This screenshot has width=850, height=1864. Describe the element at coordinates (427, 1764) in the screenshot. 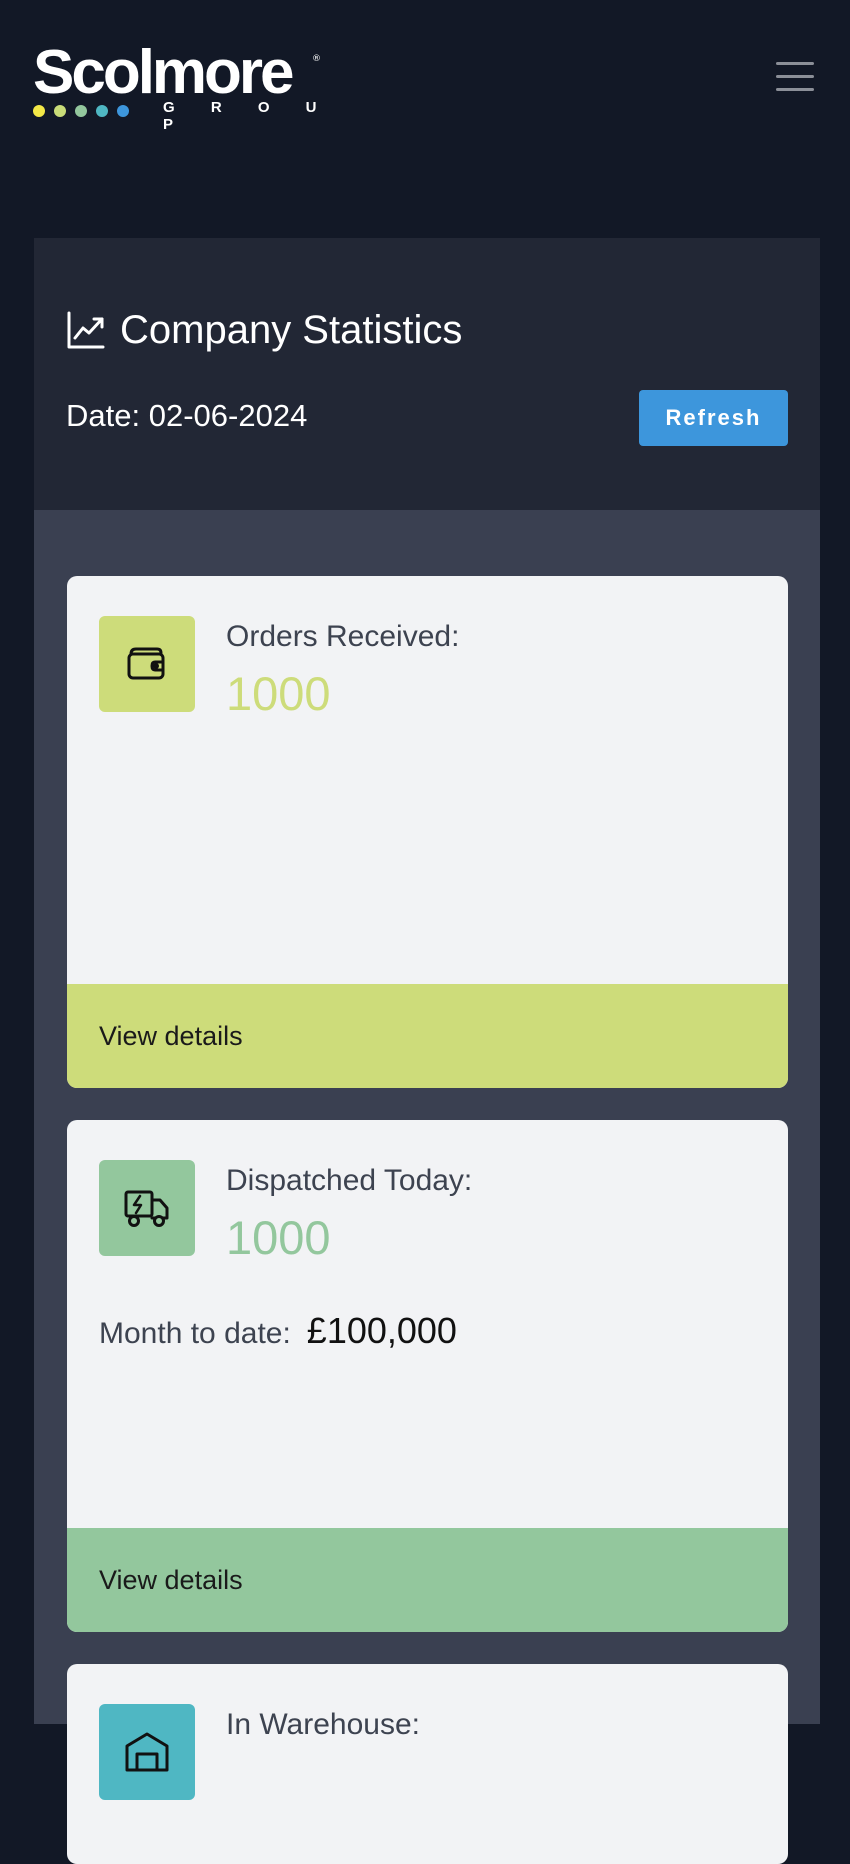

I see `in-warehouse-card: In Warehouse:` at that location.